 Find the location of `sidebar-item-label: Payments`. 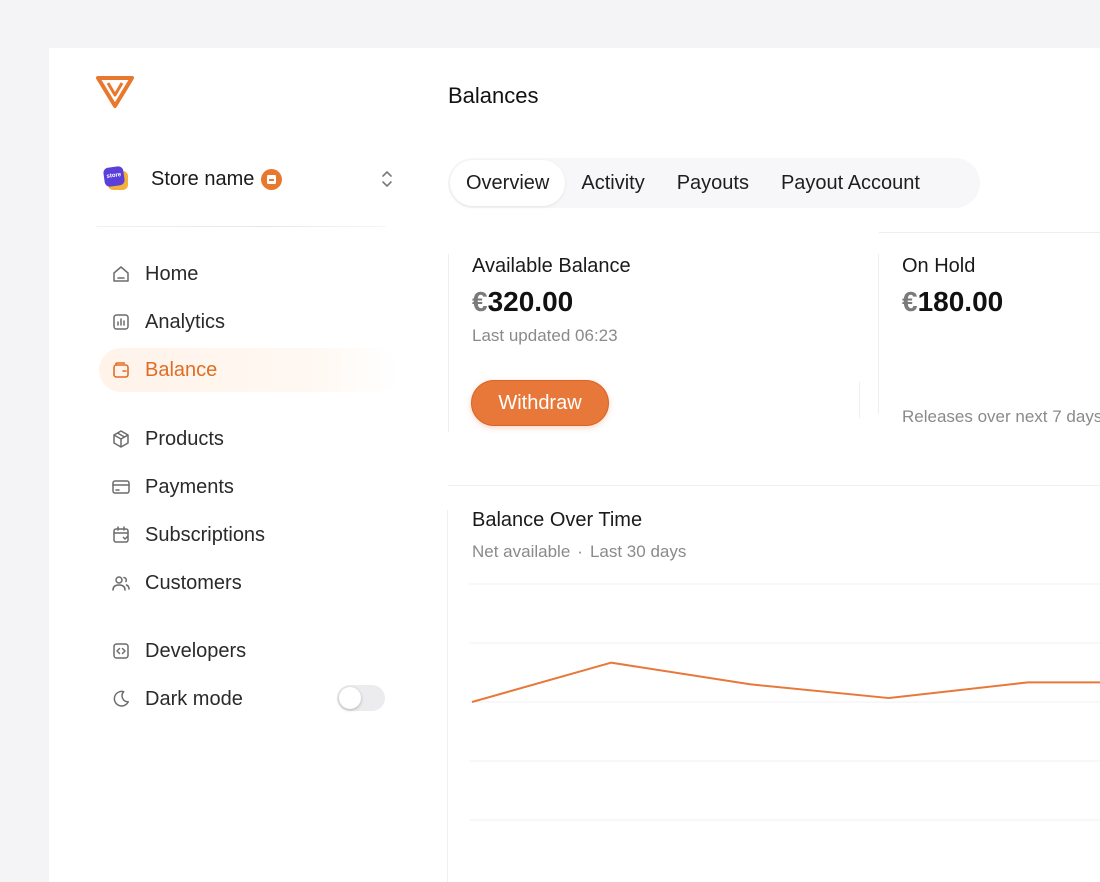

sidebar-item-label: Payments is located at coordinates (189, 486).